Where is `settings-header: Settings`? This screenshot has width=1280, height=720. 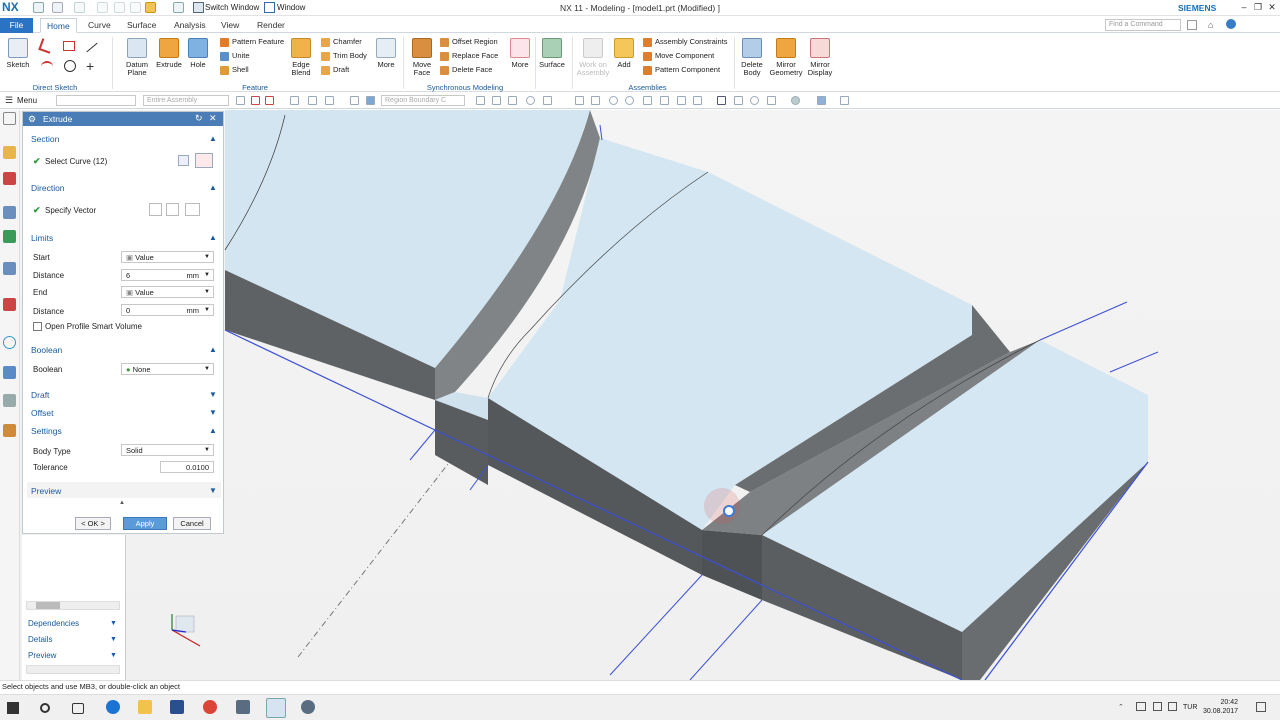
settings-header: Settings is located at coordinates (46, 431).